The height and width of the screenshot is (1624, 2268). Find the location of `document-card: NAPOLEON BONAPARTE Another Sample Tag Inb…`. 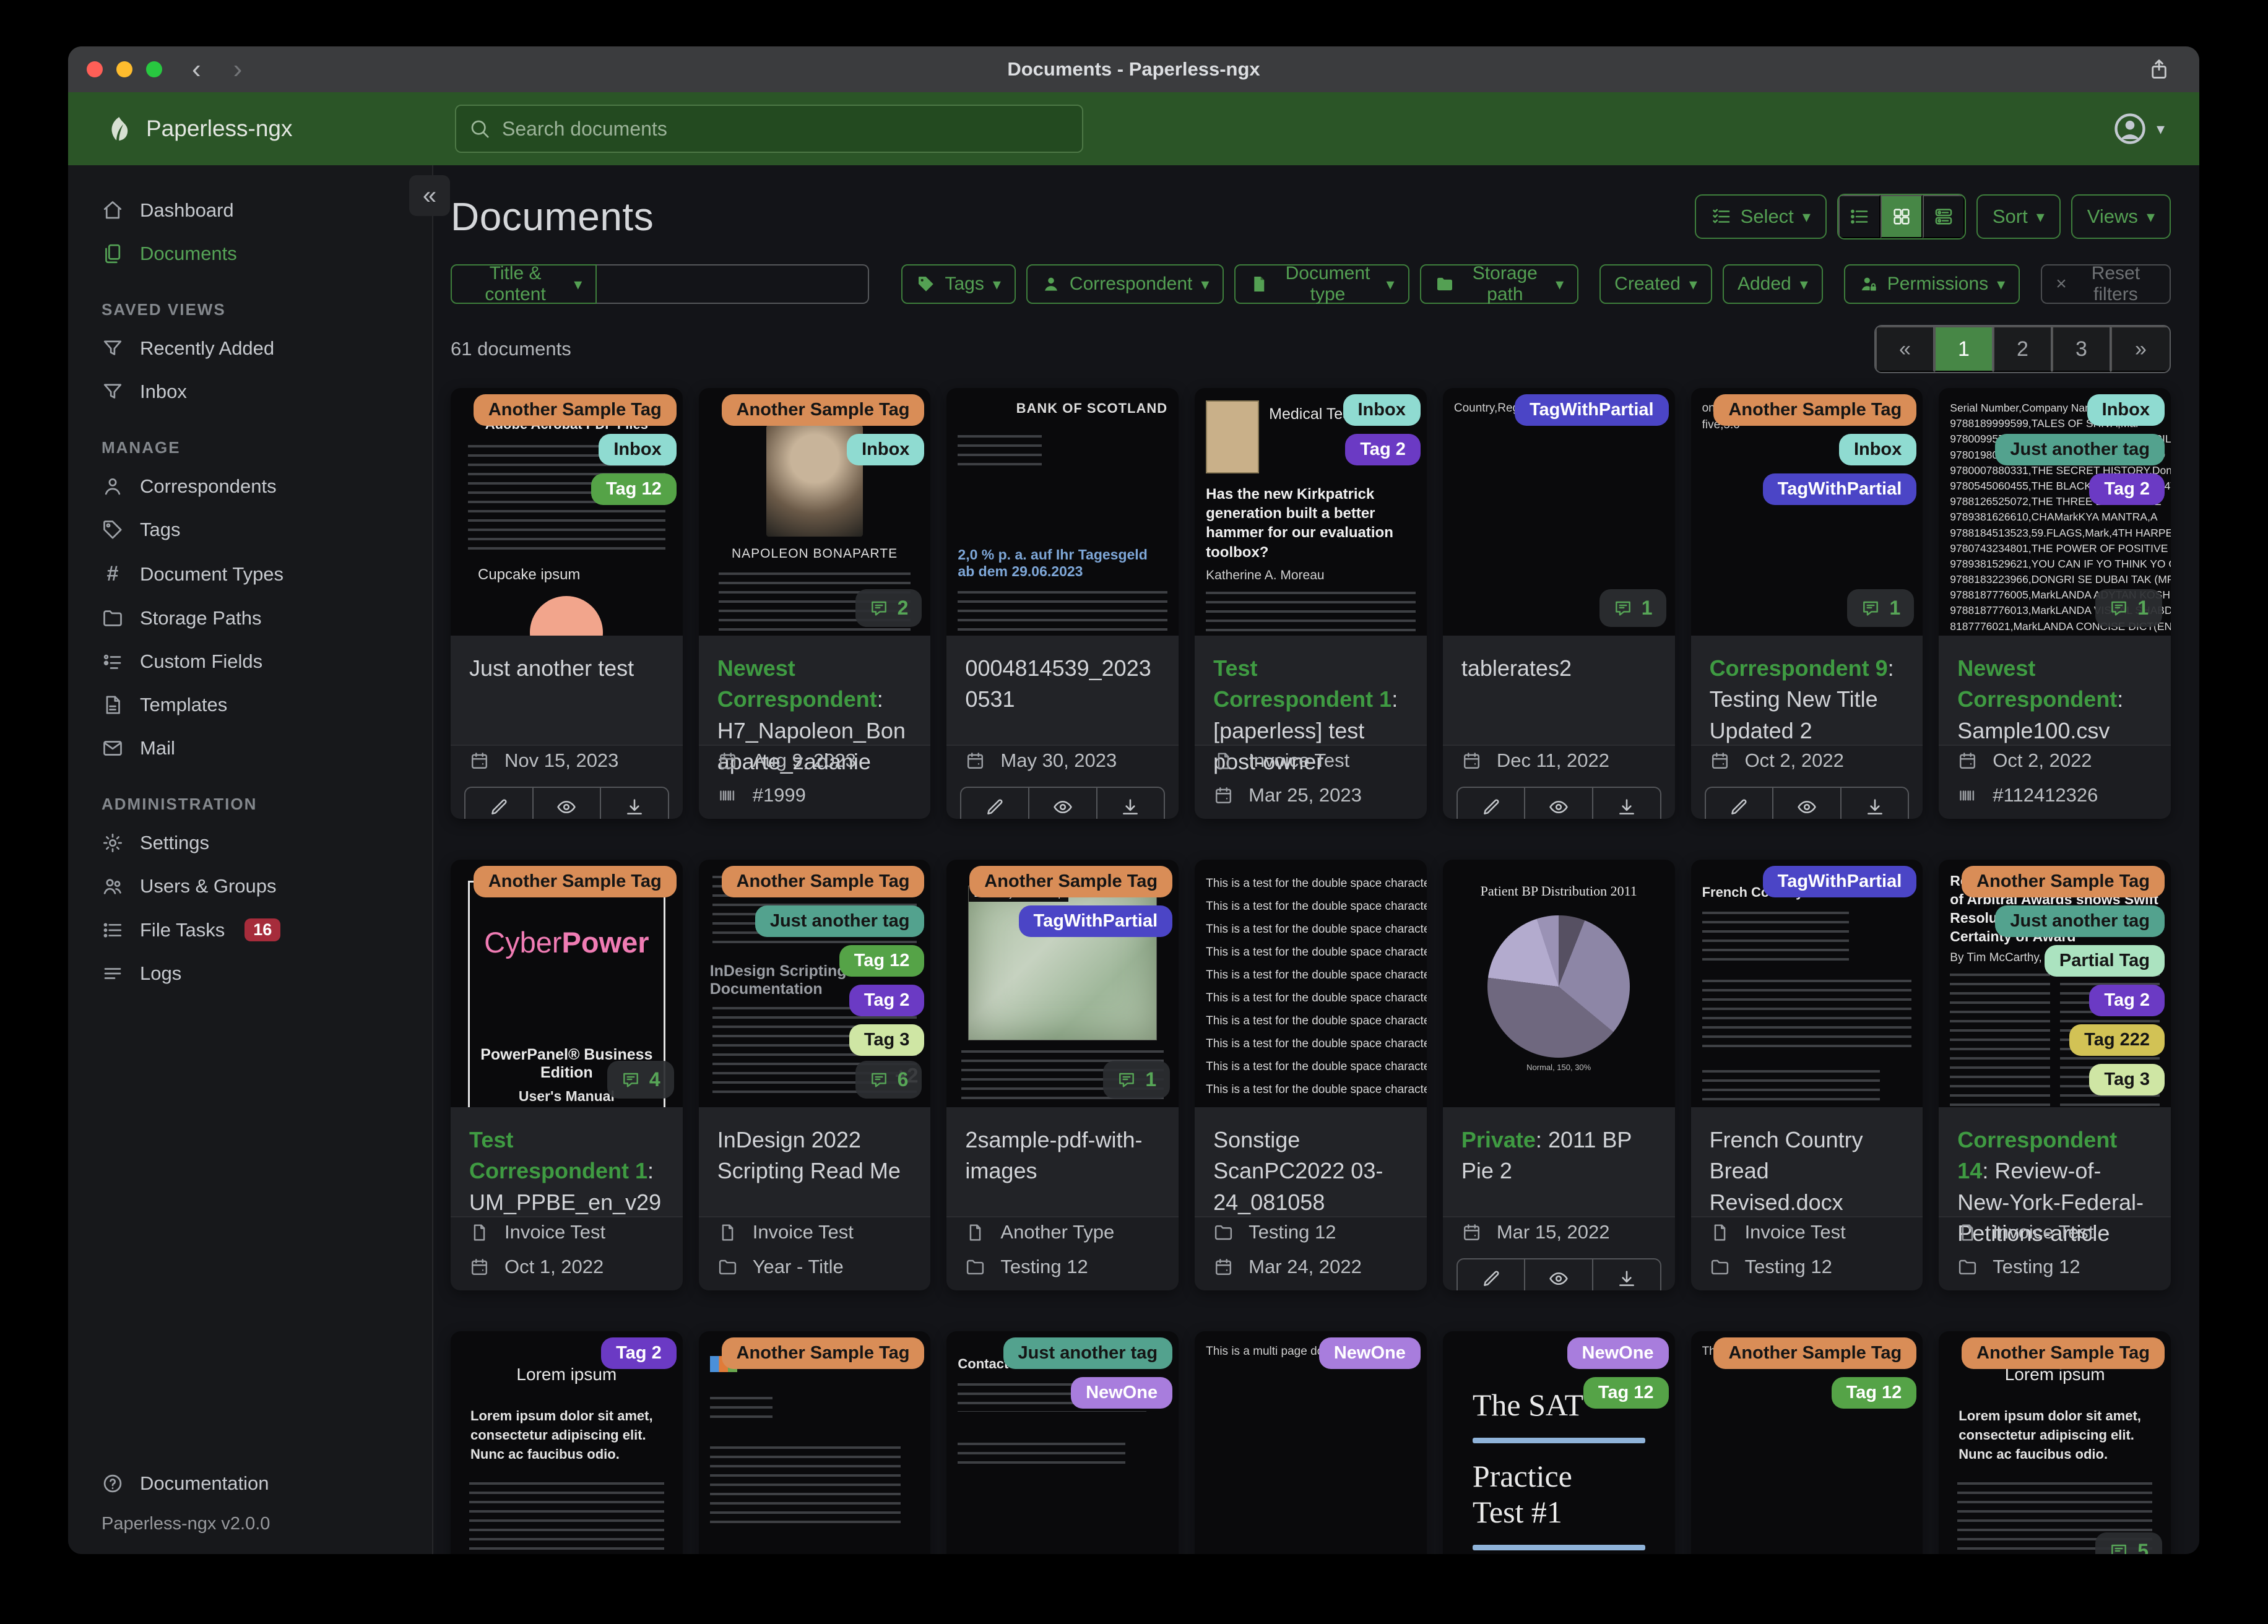

document-card: NAPOLEON BONAPARTE Another Sample Tag Inb… is located at coordinates (815, 603).